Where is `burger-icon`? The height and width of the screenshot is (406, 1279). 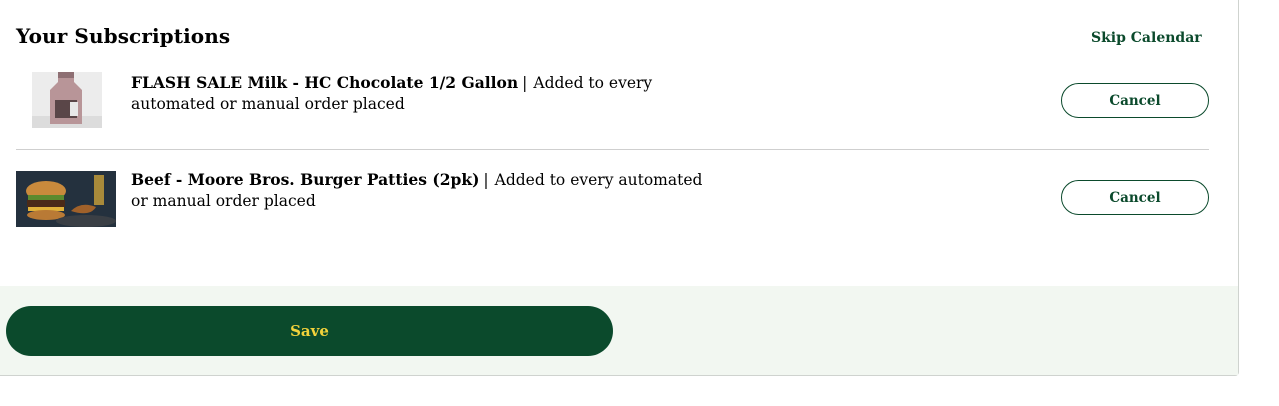 burger-icon is located at coordinates (66, 199).